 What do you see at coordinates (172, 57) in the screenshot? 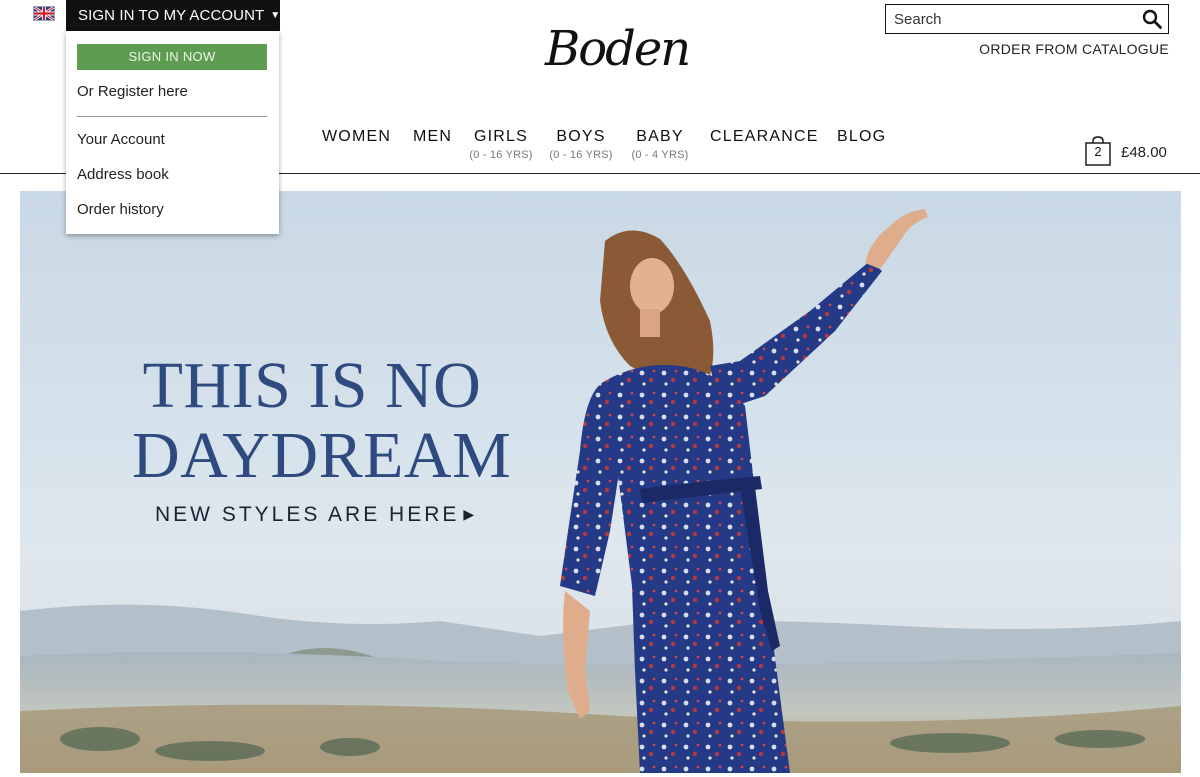
I see `sign-in-now-button: SIGN IN NOW` at bounding box center [172, 57].